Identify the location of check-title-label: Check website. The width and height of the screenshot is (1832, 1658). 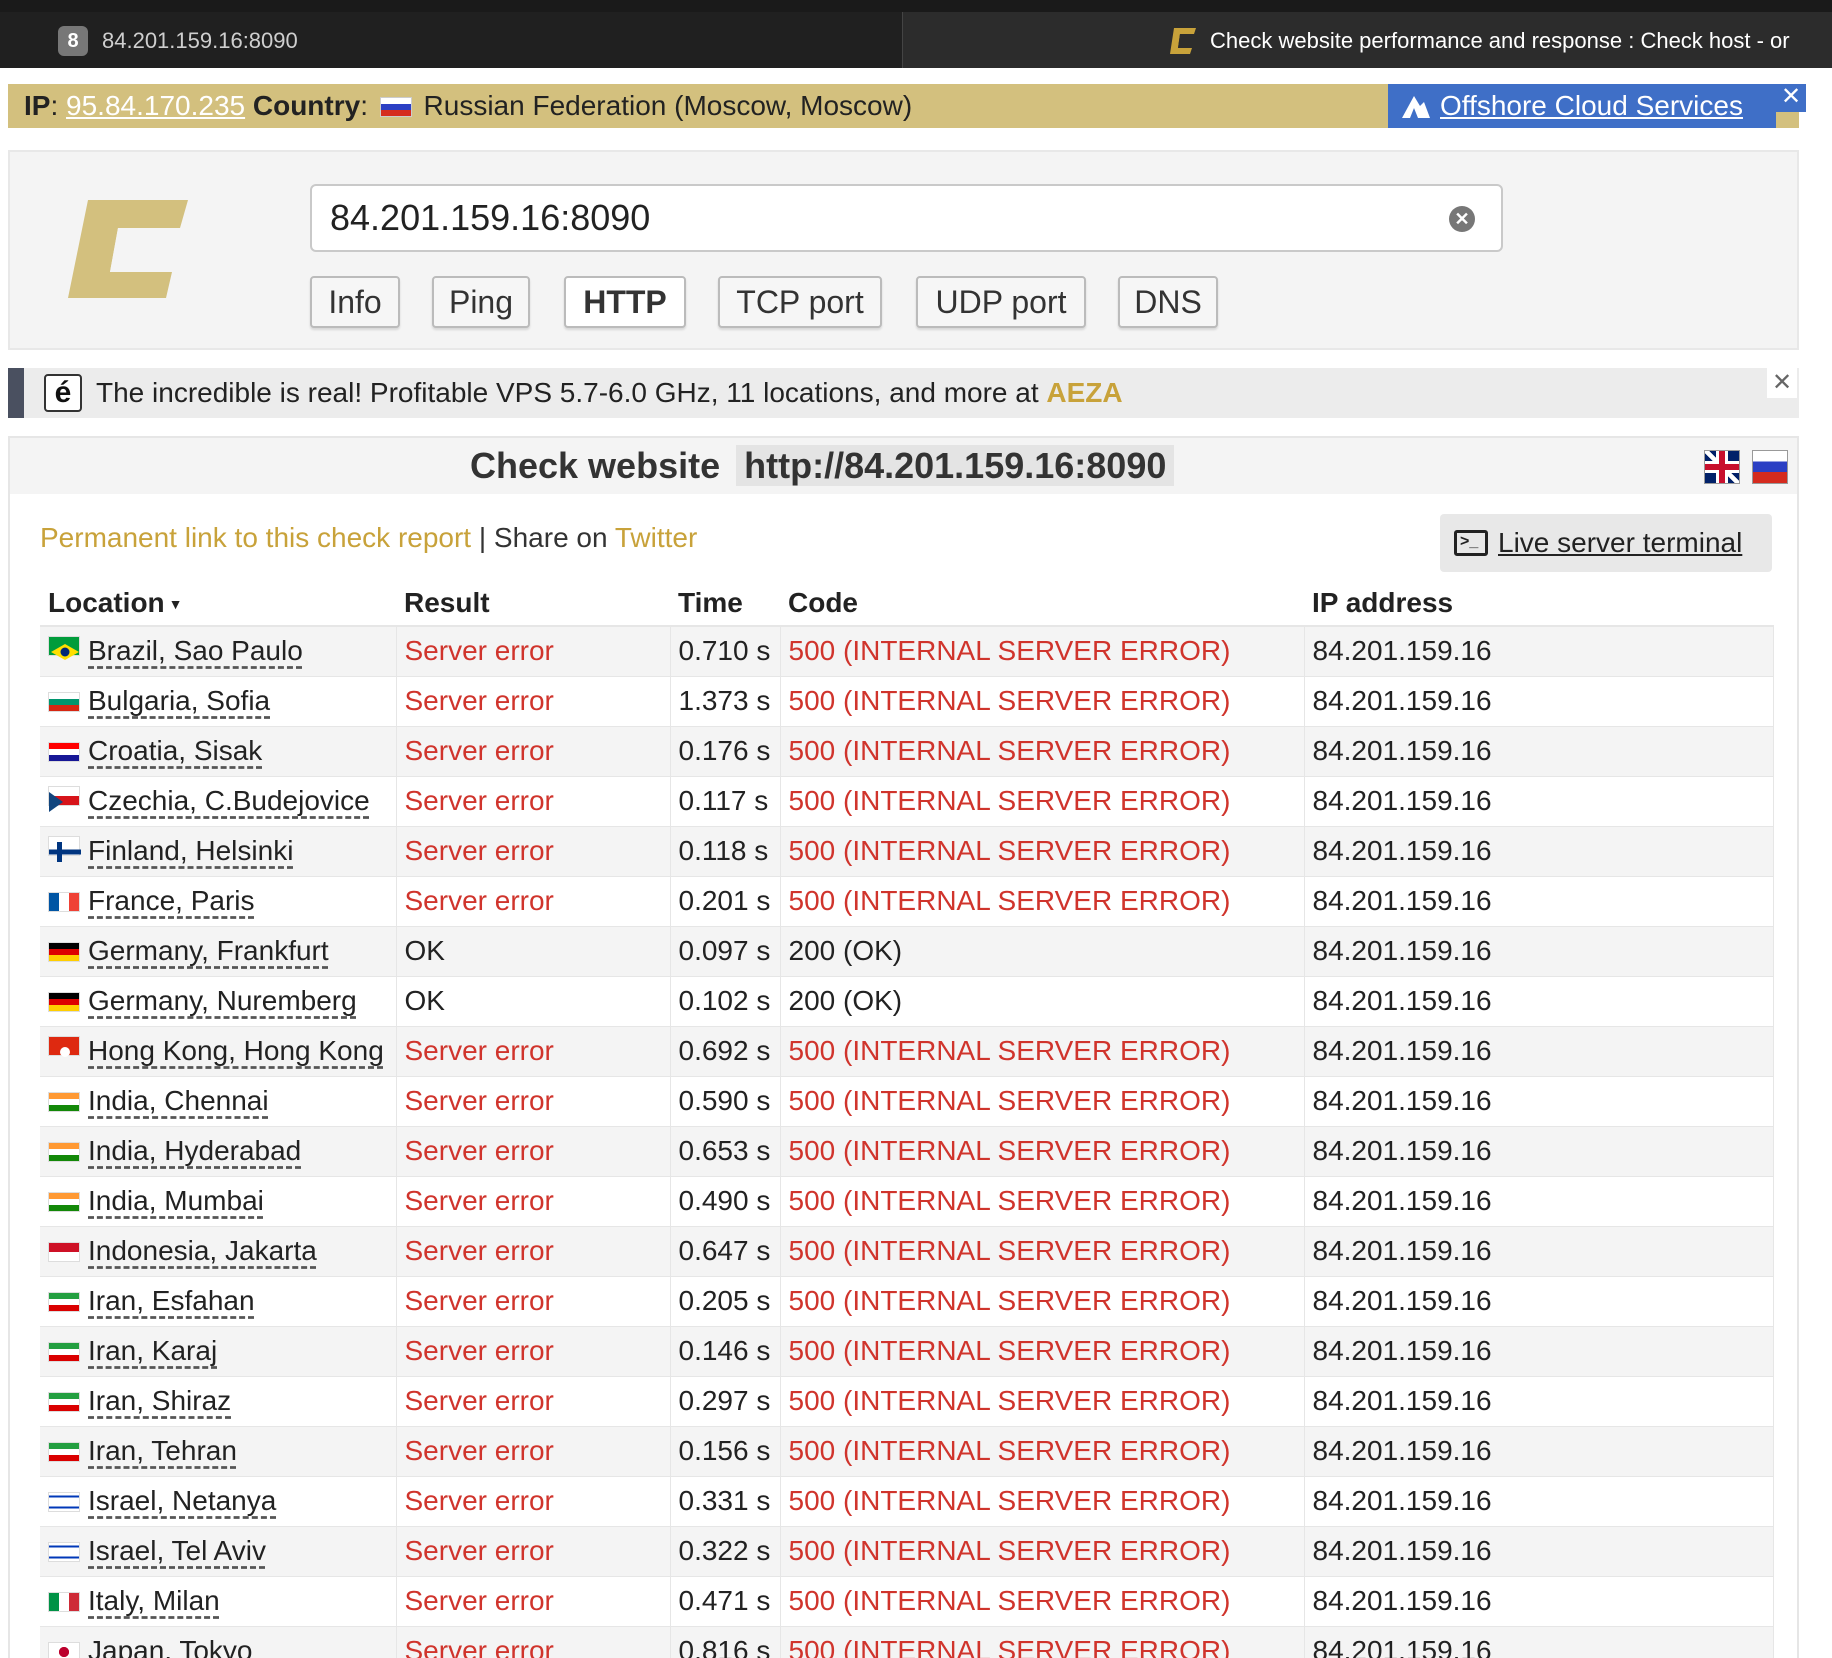
(595, 465).